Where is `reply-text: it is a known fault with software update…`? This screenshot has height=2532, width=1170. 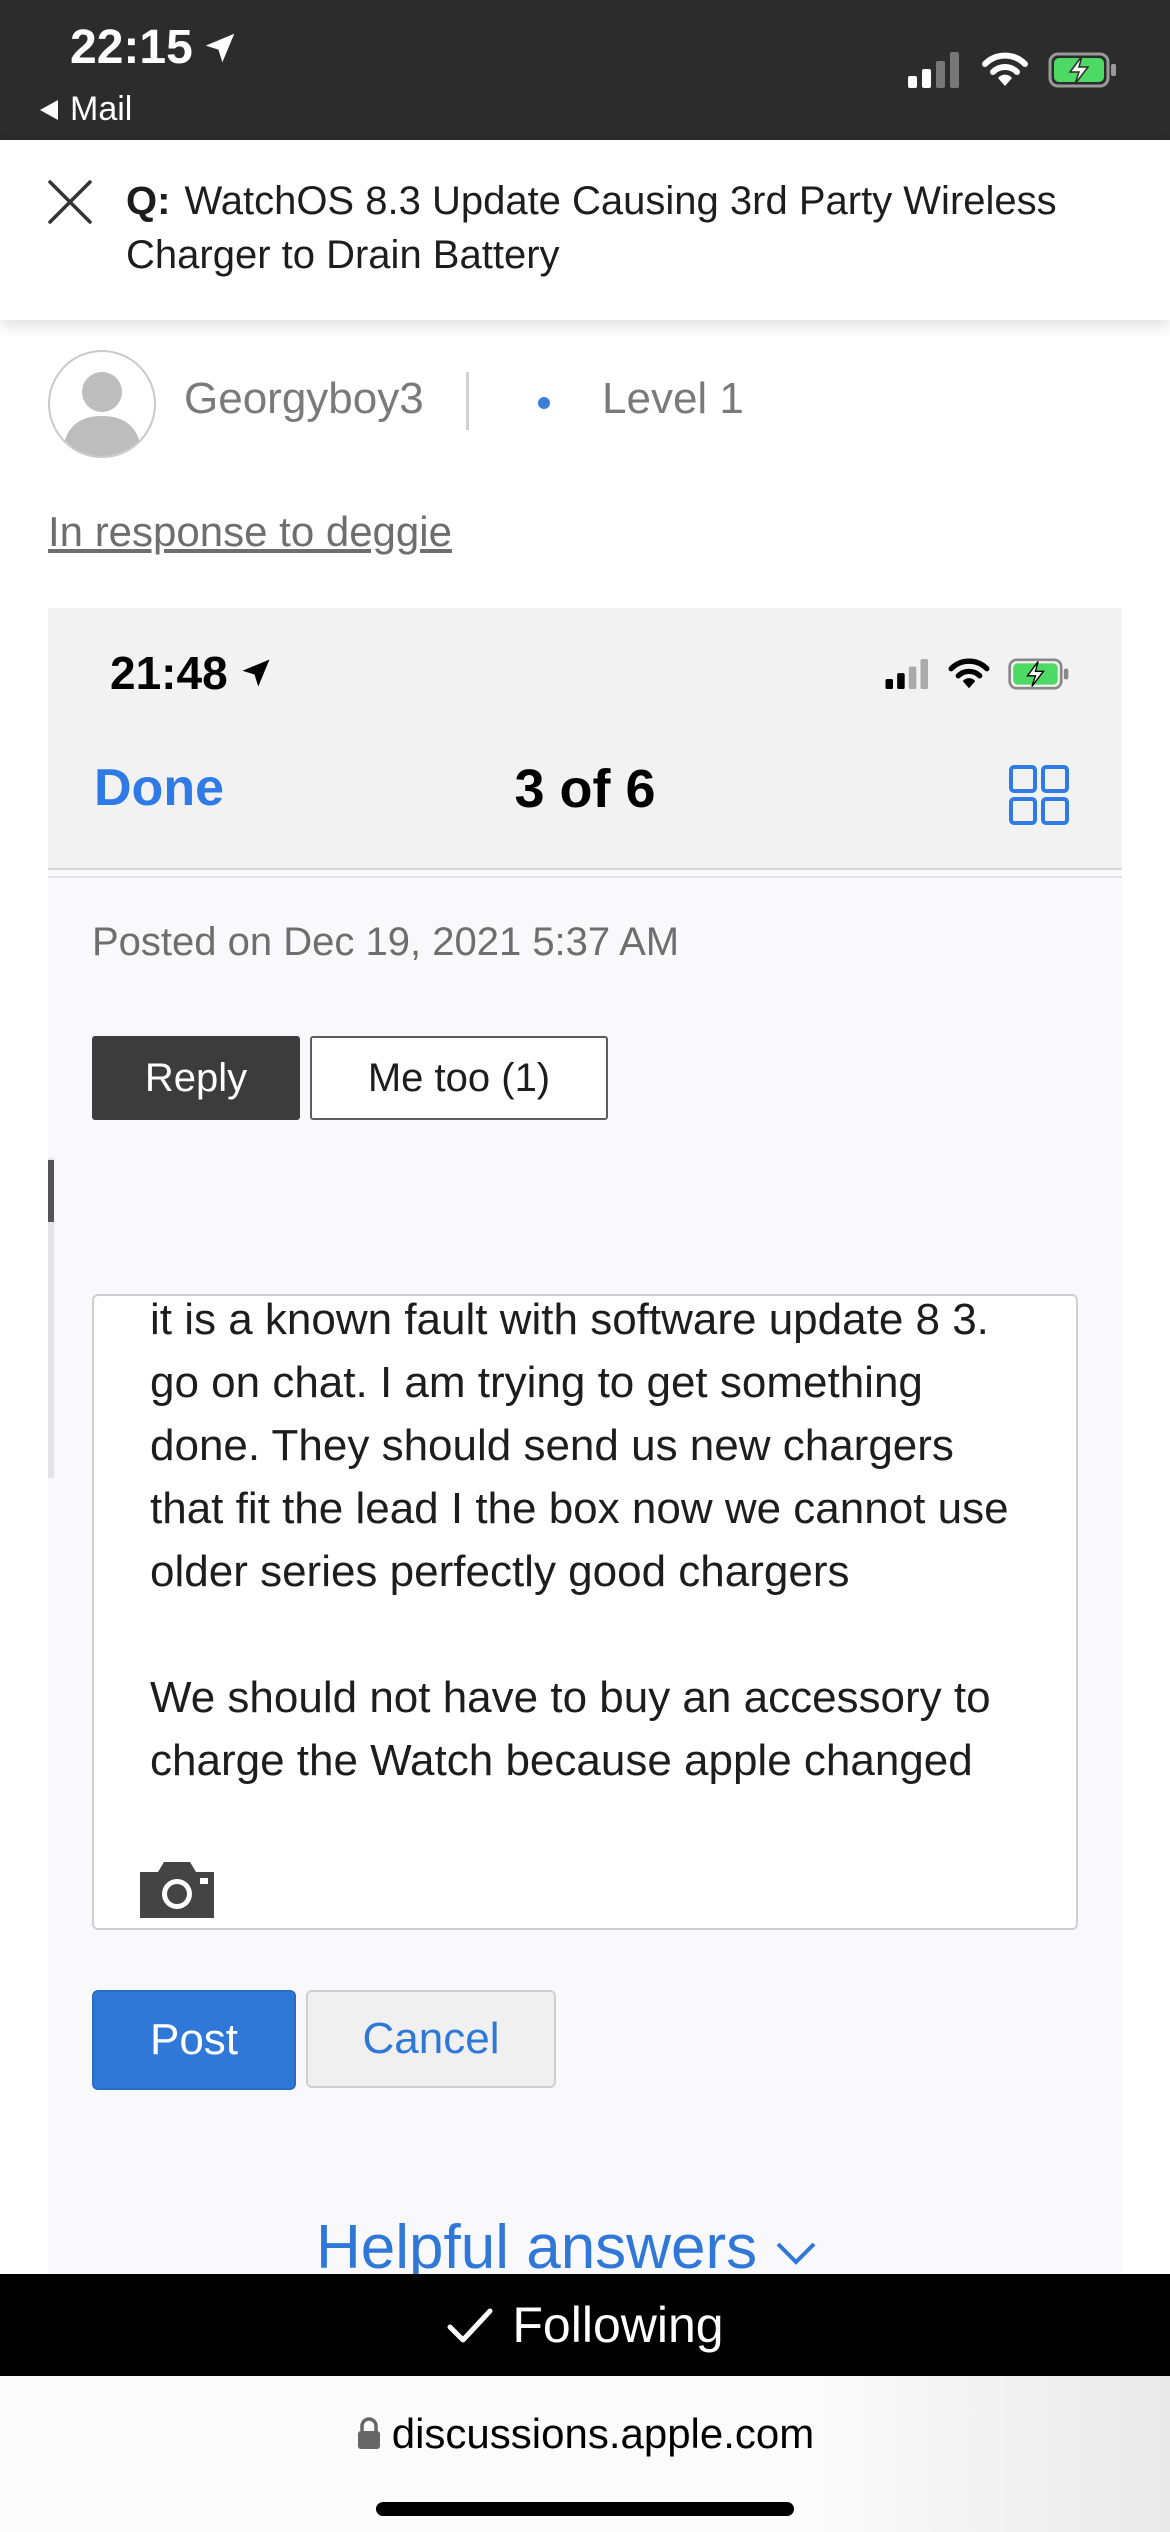
reply-text: it is a known fault with software update… is located at coordinates (579, 1540).